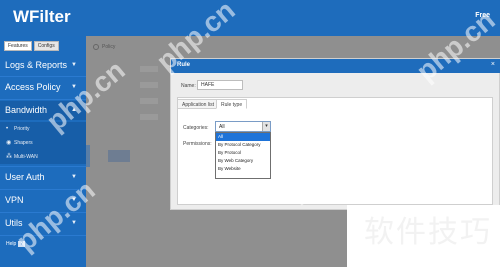 This screenshot has height=267, width=500. Describe the element at coordinates (428, 232) in the screenshot. I see `watermark-text: 软件技巧` at that location.